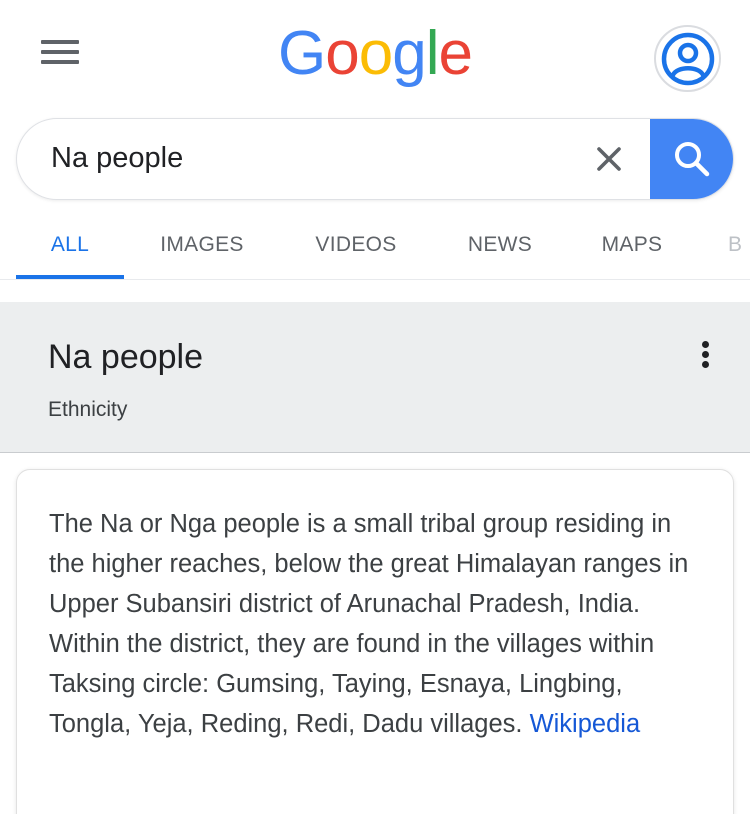 This screenshot has height=814, width=750. What do you see at coordinates (60, 53) in the screenshot?
I see `hamburger-menu-icon` at bounding box center [60, 53].